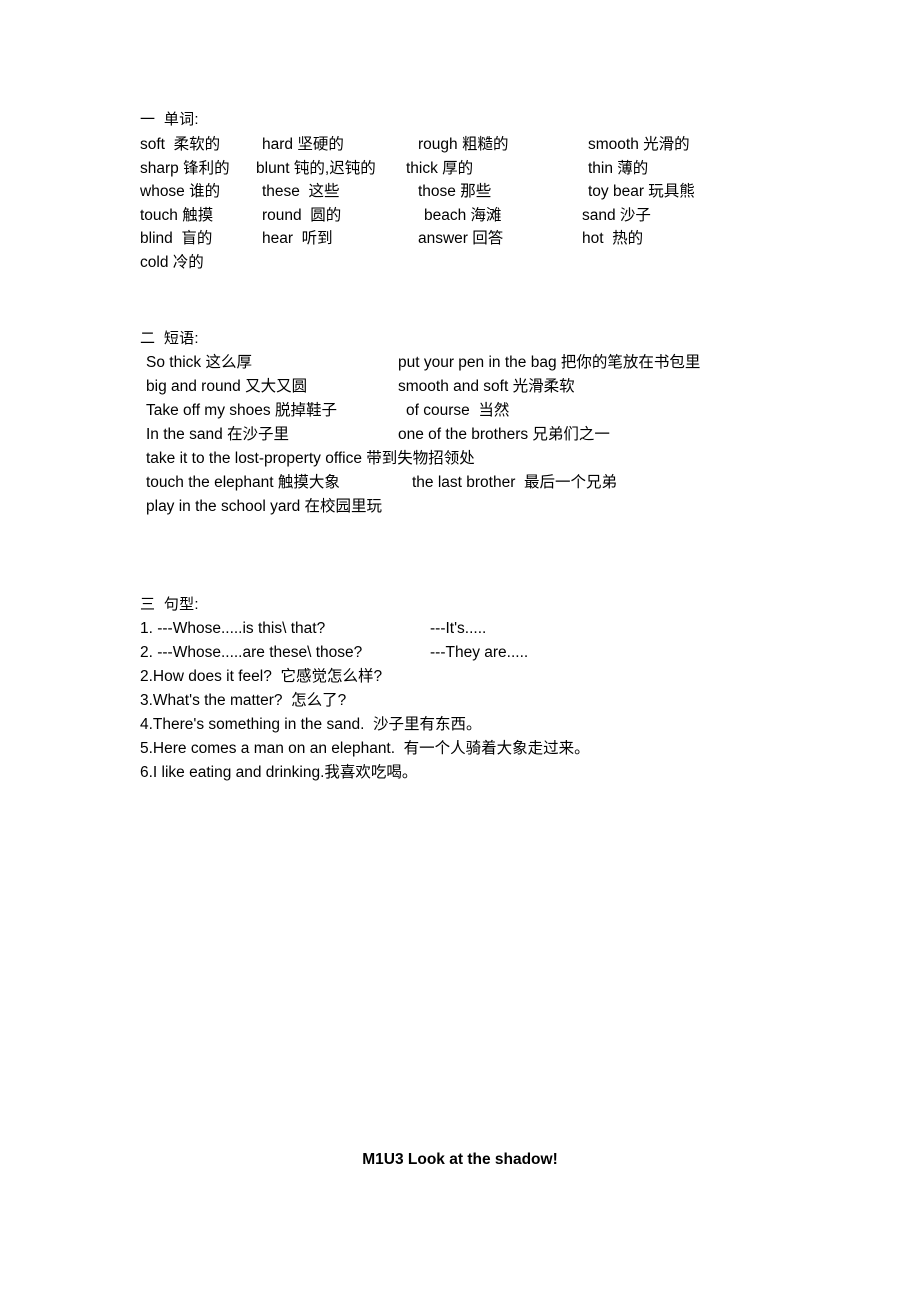  Describe the element at coordinates (316, 168) in the screenshot. I see `vocab-cell: blunt 钝的,迟钝的` at that location.